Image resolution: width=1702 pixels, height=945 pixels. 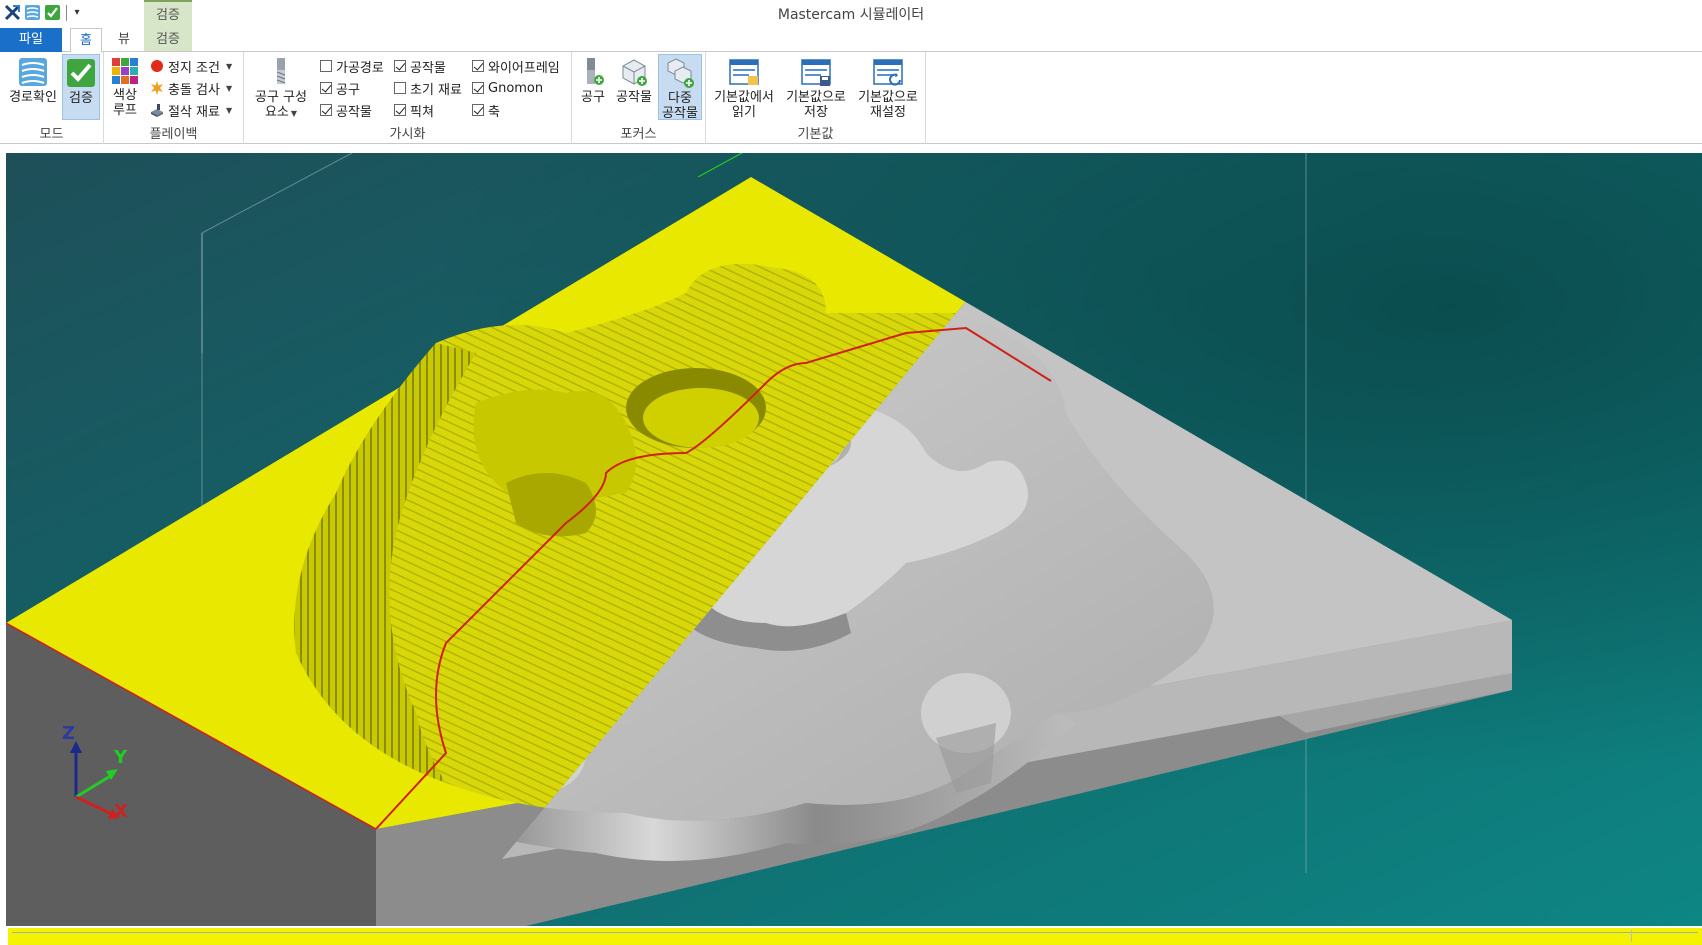 I want to click on gnomon-x-label: X, so click(x=121, y=811).